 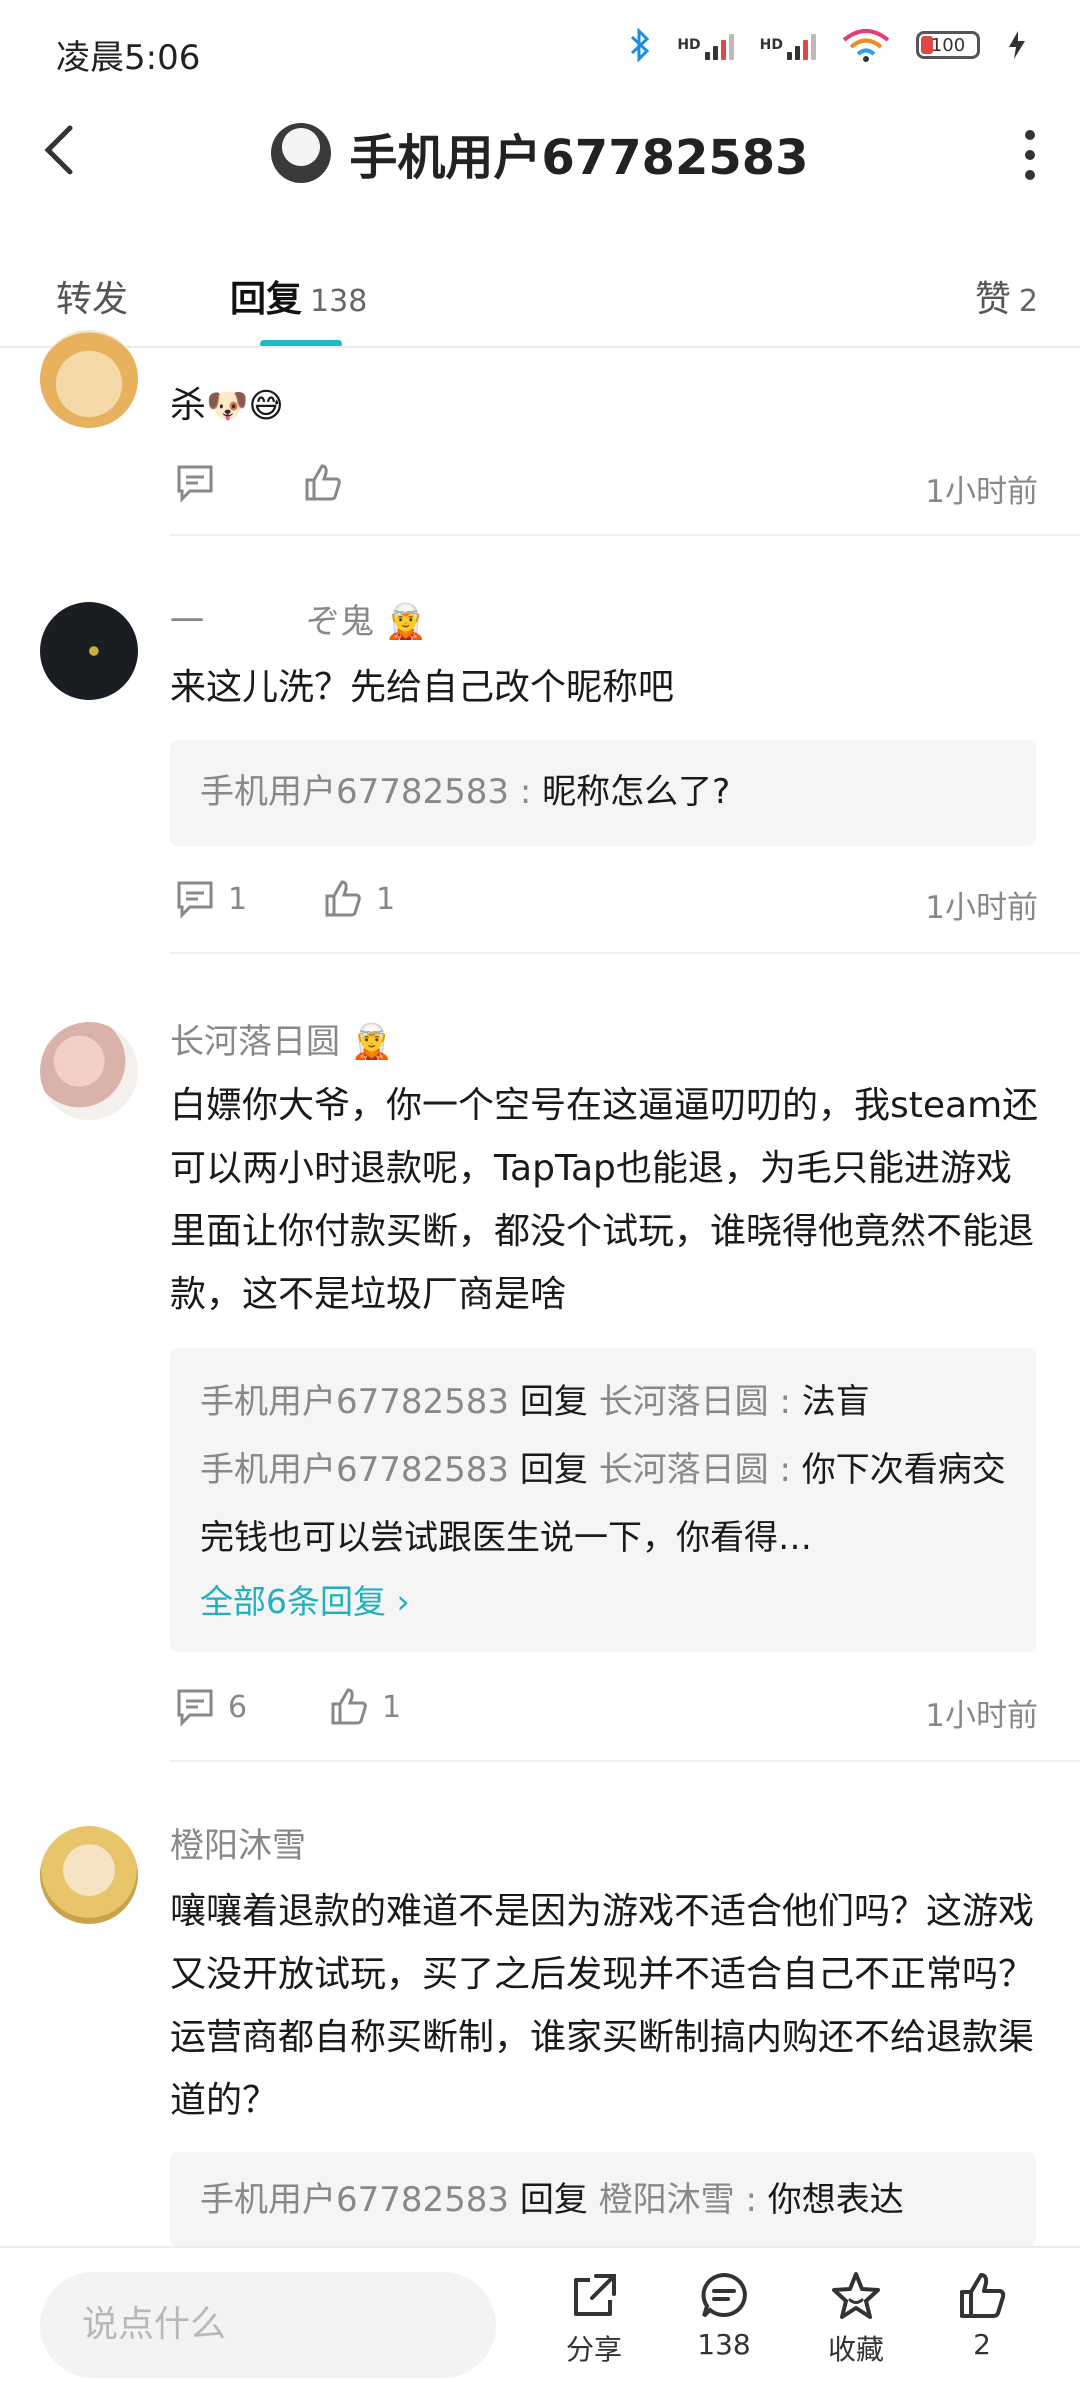 I want to click on like-button, so click(x=323, y=483).